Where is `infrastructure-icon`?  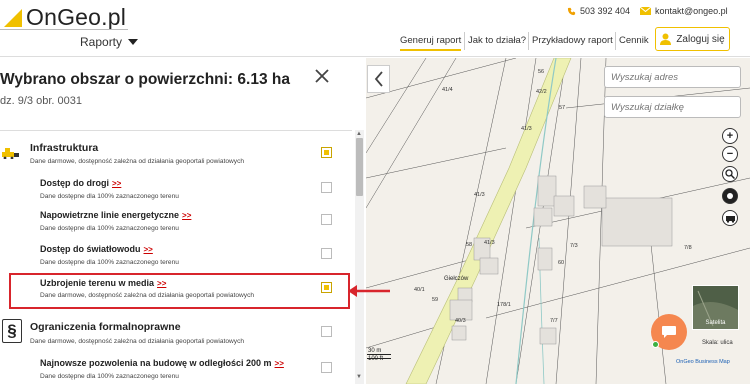 infrastructure-icon is located at coordinates (11, 155).